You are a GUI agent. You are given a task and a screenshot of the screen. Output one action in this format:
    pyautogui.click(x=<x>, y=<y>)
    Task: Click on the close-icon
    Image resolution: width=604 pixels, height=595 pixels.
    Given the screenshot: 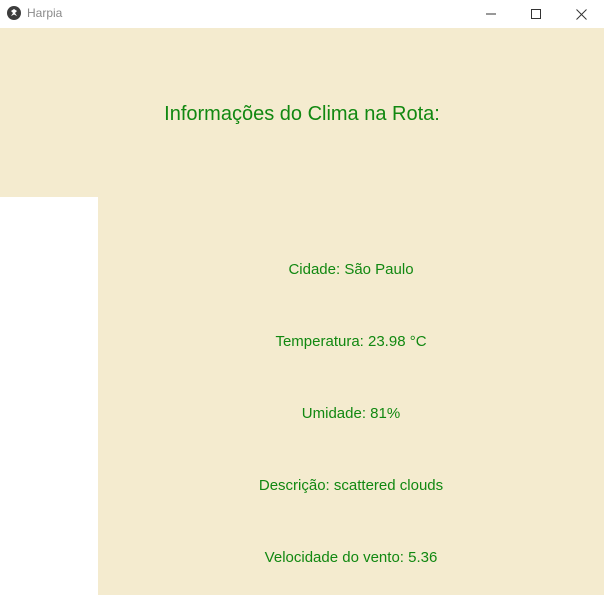 What is the action you would take?
    pyautogui.click(x=581, y=14)
    